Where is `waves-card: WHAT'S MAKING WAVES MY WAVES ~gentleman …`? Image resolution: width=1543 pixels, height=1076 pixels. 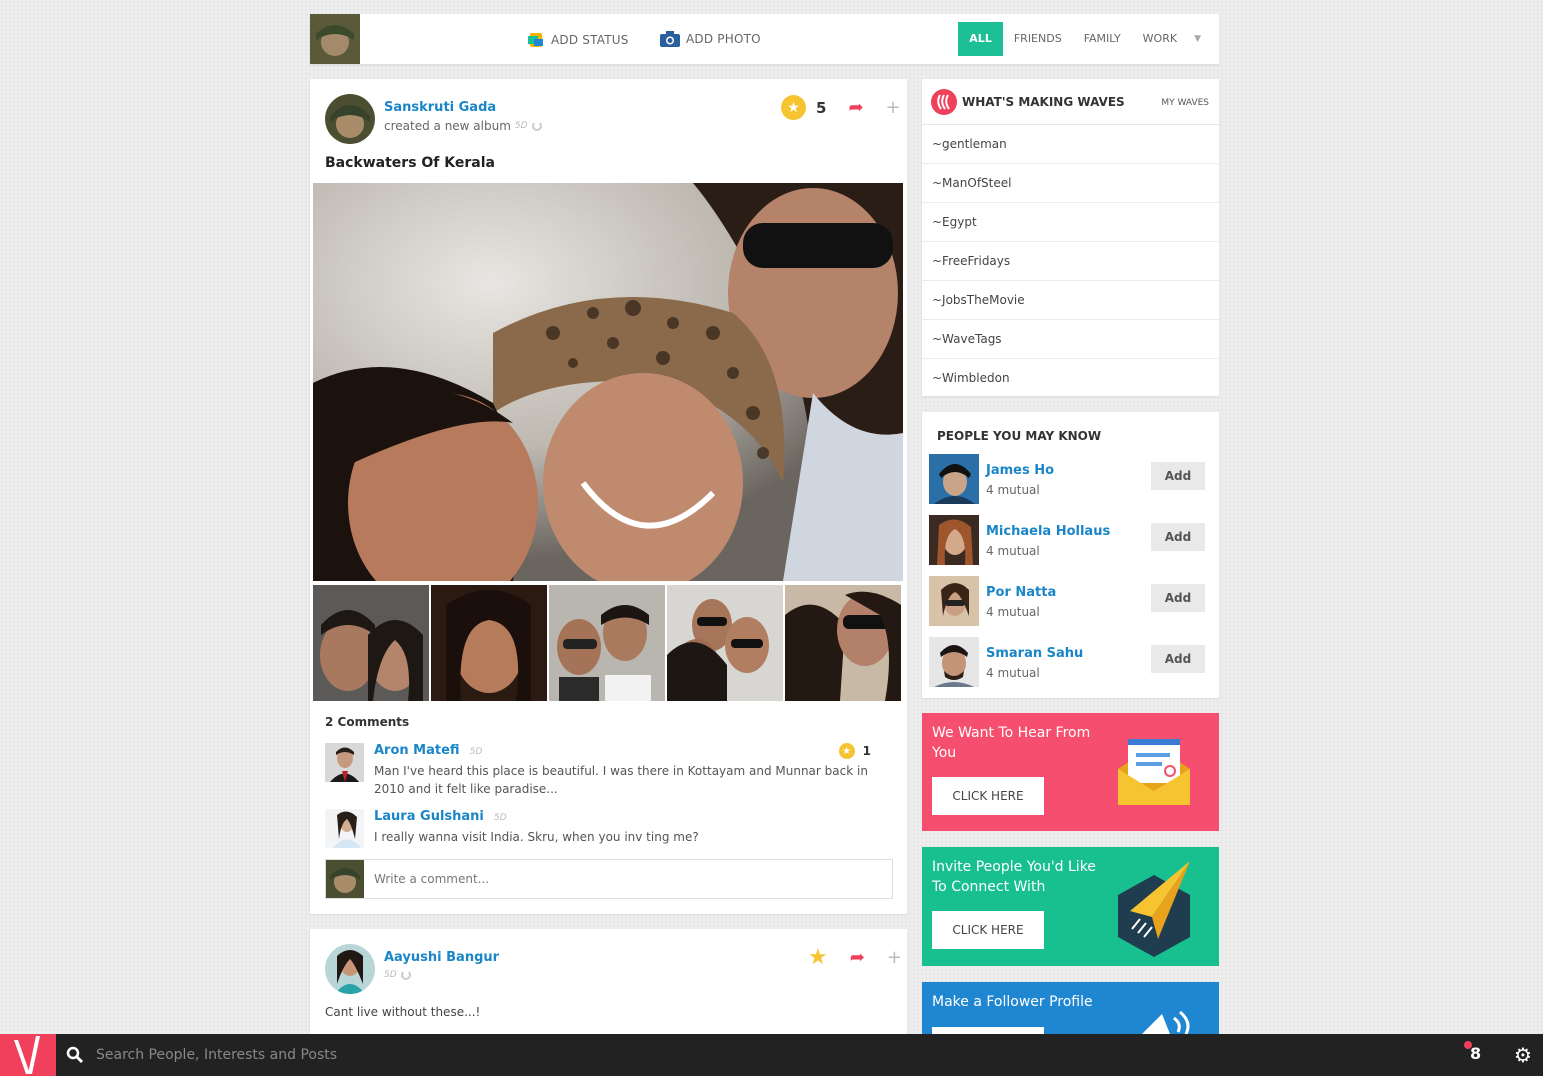
waves-card: WHAT'S MAKING WAVES MY WAVES ~gentleman … is located at coordinates (1070, 237).